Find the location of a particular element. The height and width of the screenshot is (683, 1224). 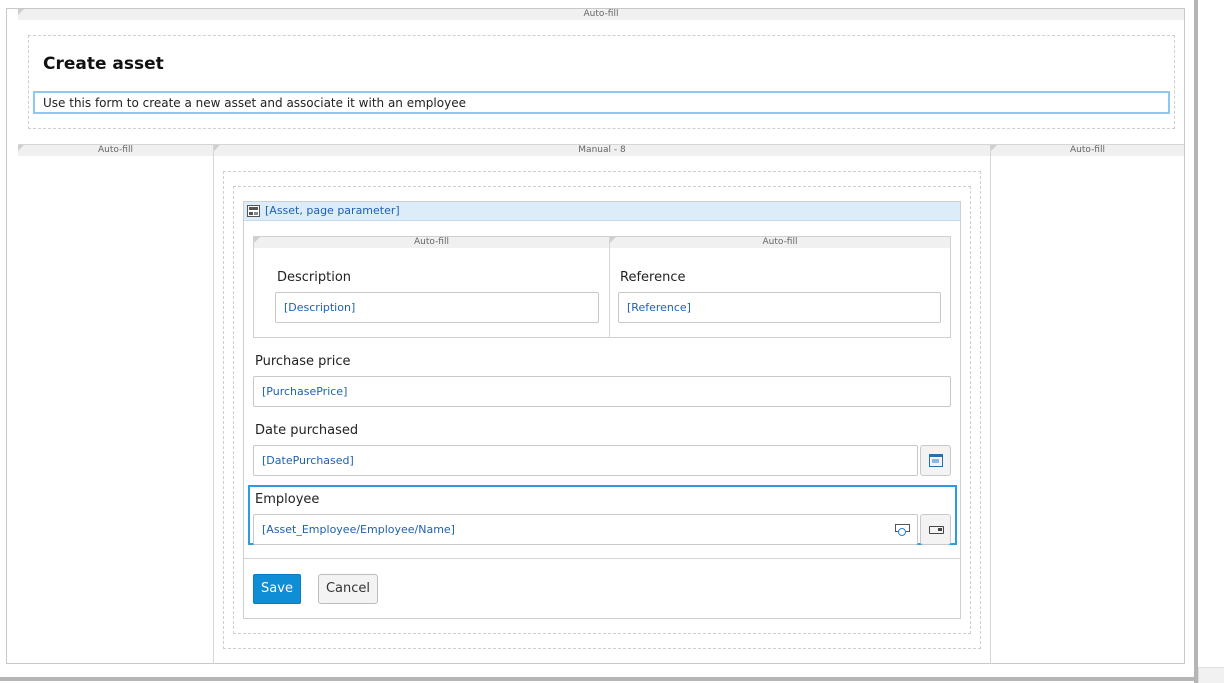

page-title: Create asset is located at coordinates (103, 64).